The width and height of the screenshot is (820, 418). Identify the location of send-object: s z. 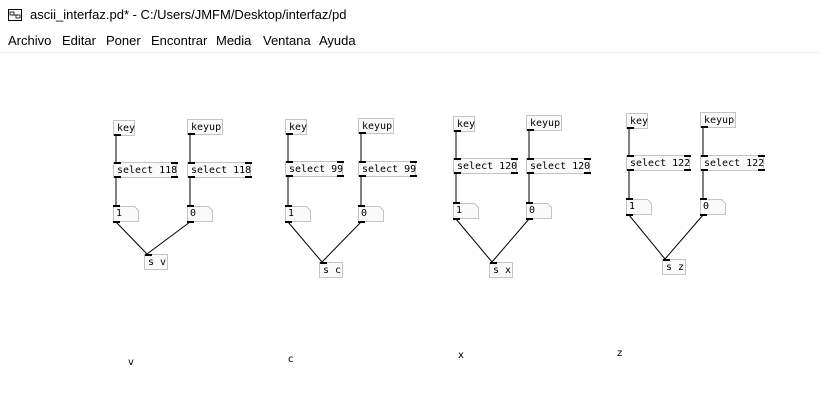
(674, 267).